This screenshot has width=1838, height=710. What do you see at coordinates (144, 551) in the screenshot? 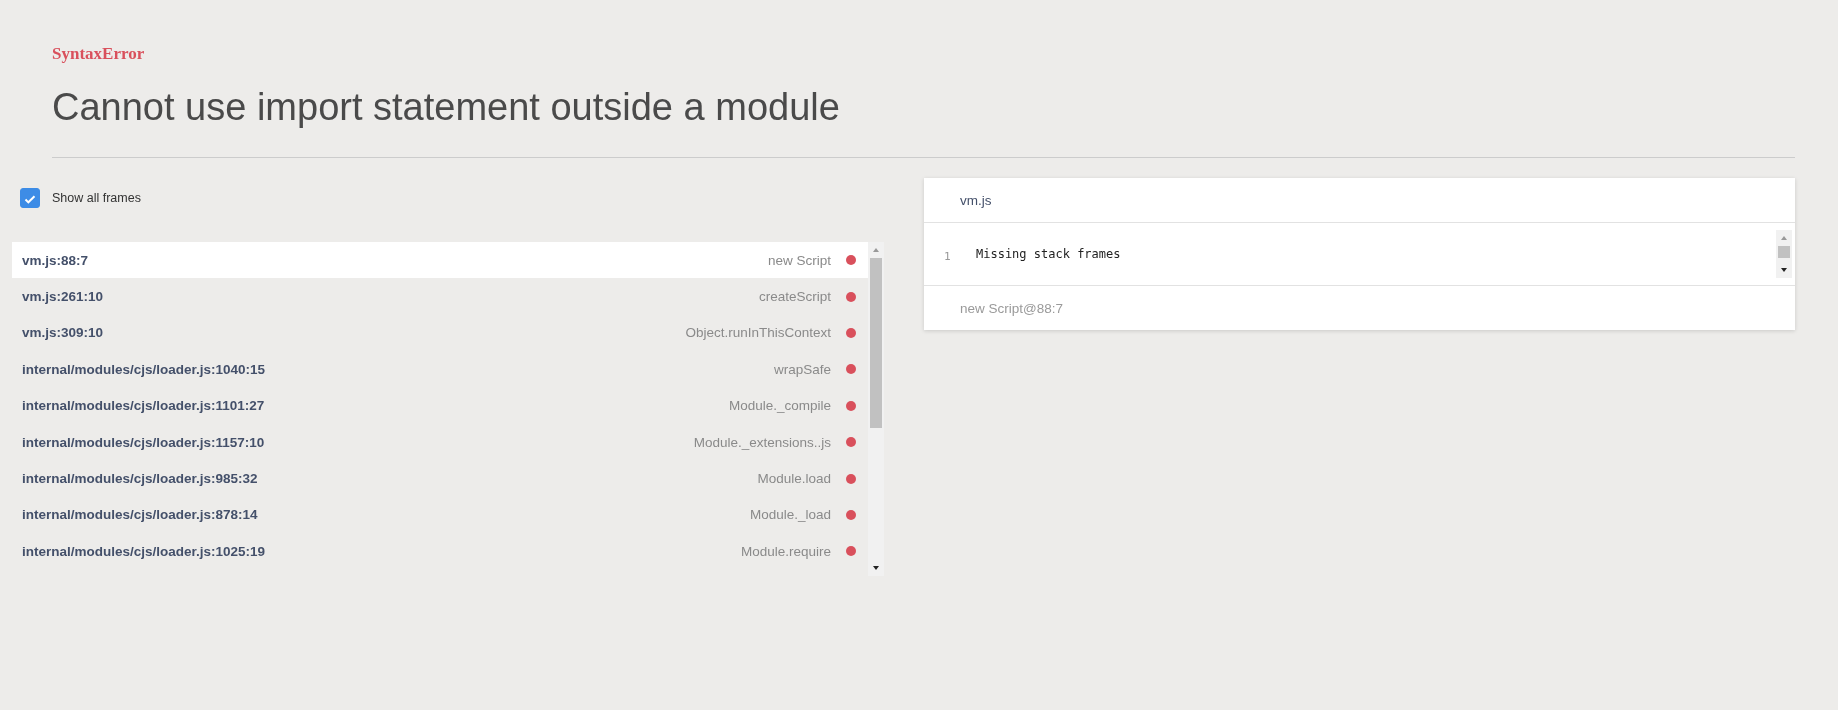
I see `frame-location: internal/modules/cjs/loader.js:1025:19` at bounding box center [144, 551].